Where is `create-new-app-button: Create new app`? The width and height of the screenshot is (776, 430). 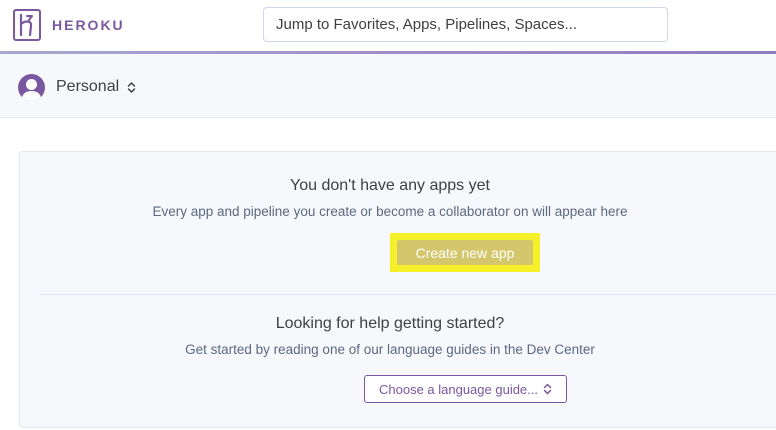 create-new-app-button: Create new app is located at coordinates (465, 252).